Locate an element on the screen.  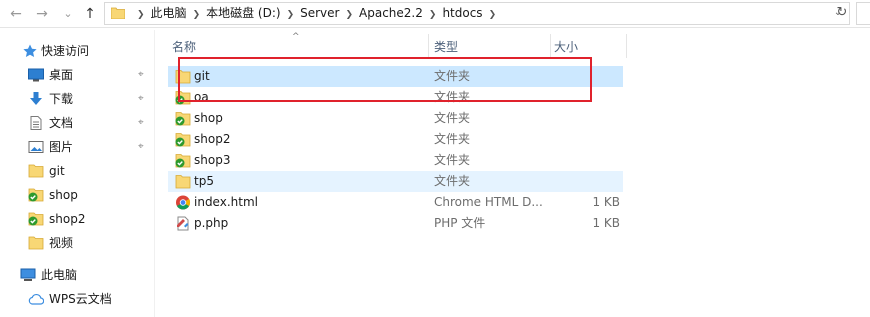
sidebar-item-this-pc: 此电脑 is located at coordinates (77, 275).